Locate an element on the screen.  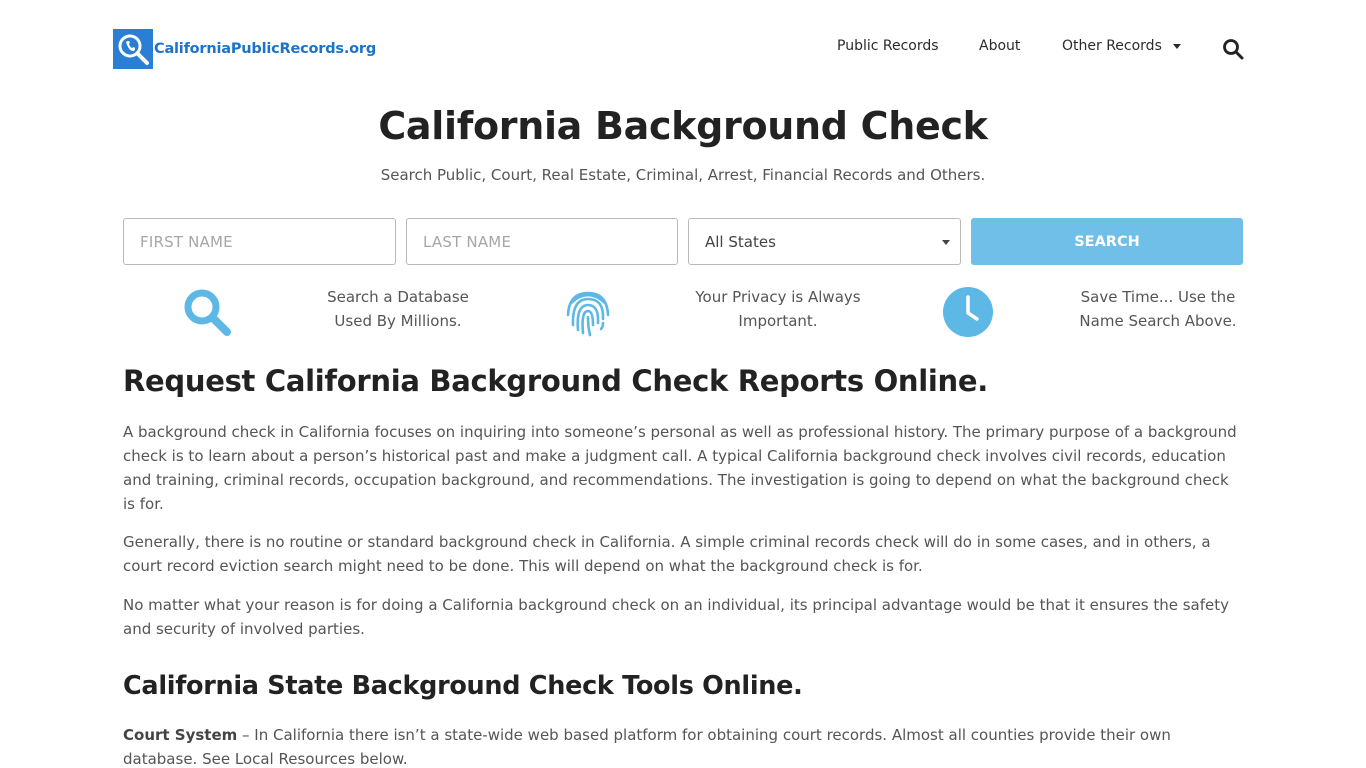
nav-about: About is located at coordinates (999, 46).